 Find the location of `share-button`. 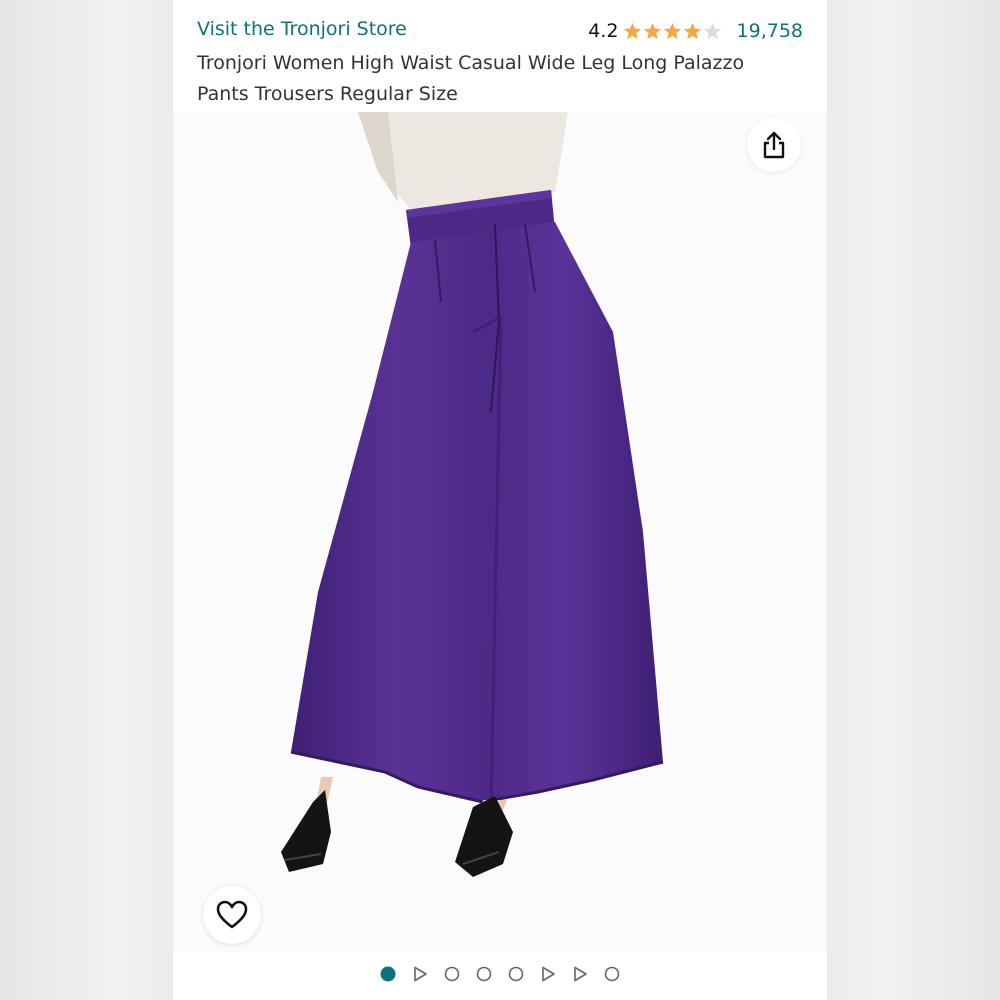

share-button is located at coordinates (774, 145).